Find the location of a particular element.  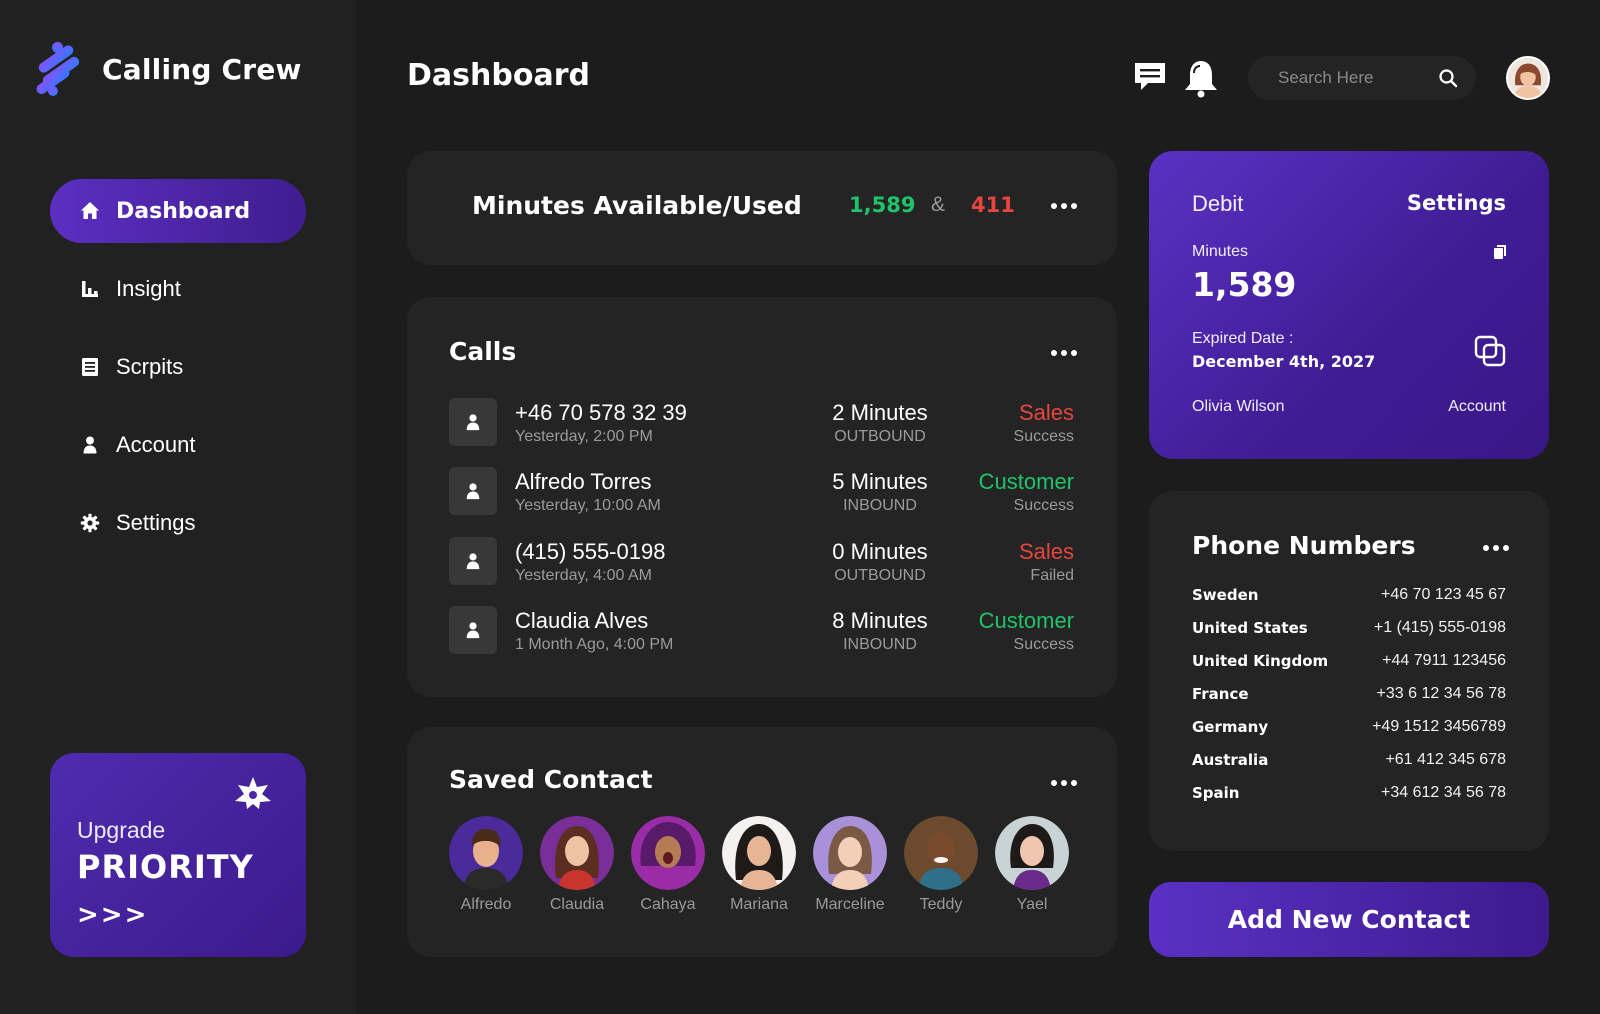

sidebar-item-label: Scrpits is located at coordinates (150, 366).